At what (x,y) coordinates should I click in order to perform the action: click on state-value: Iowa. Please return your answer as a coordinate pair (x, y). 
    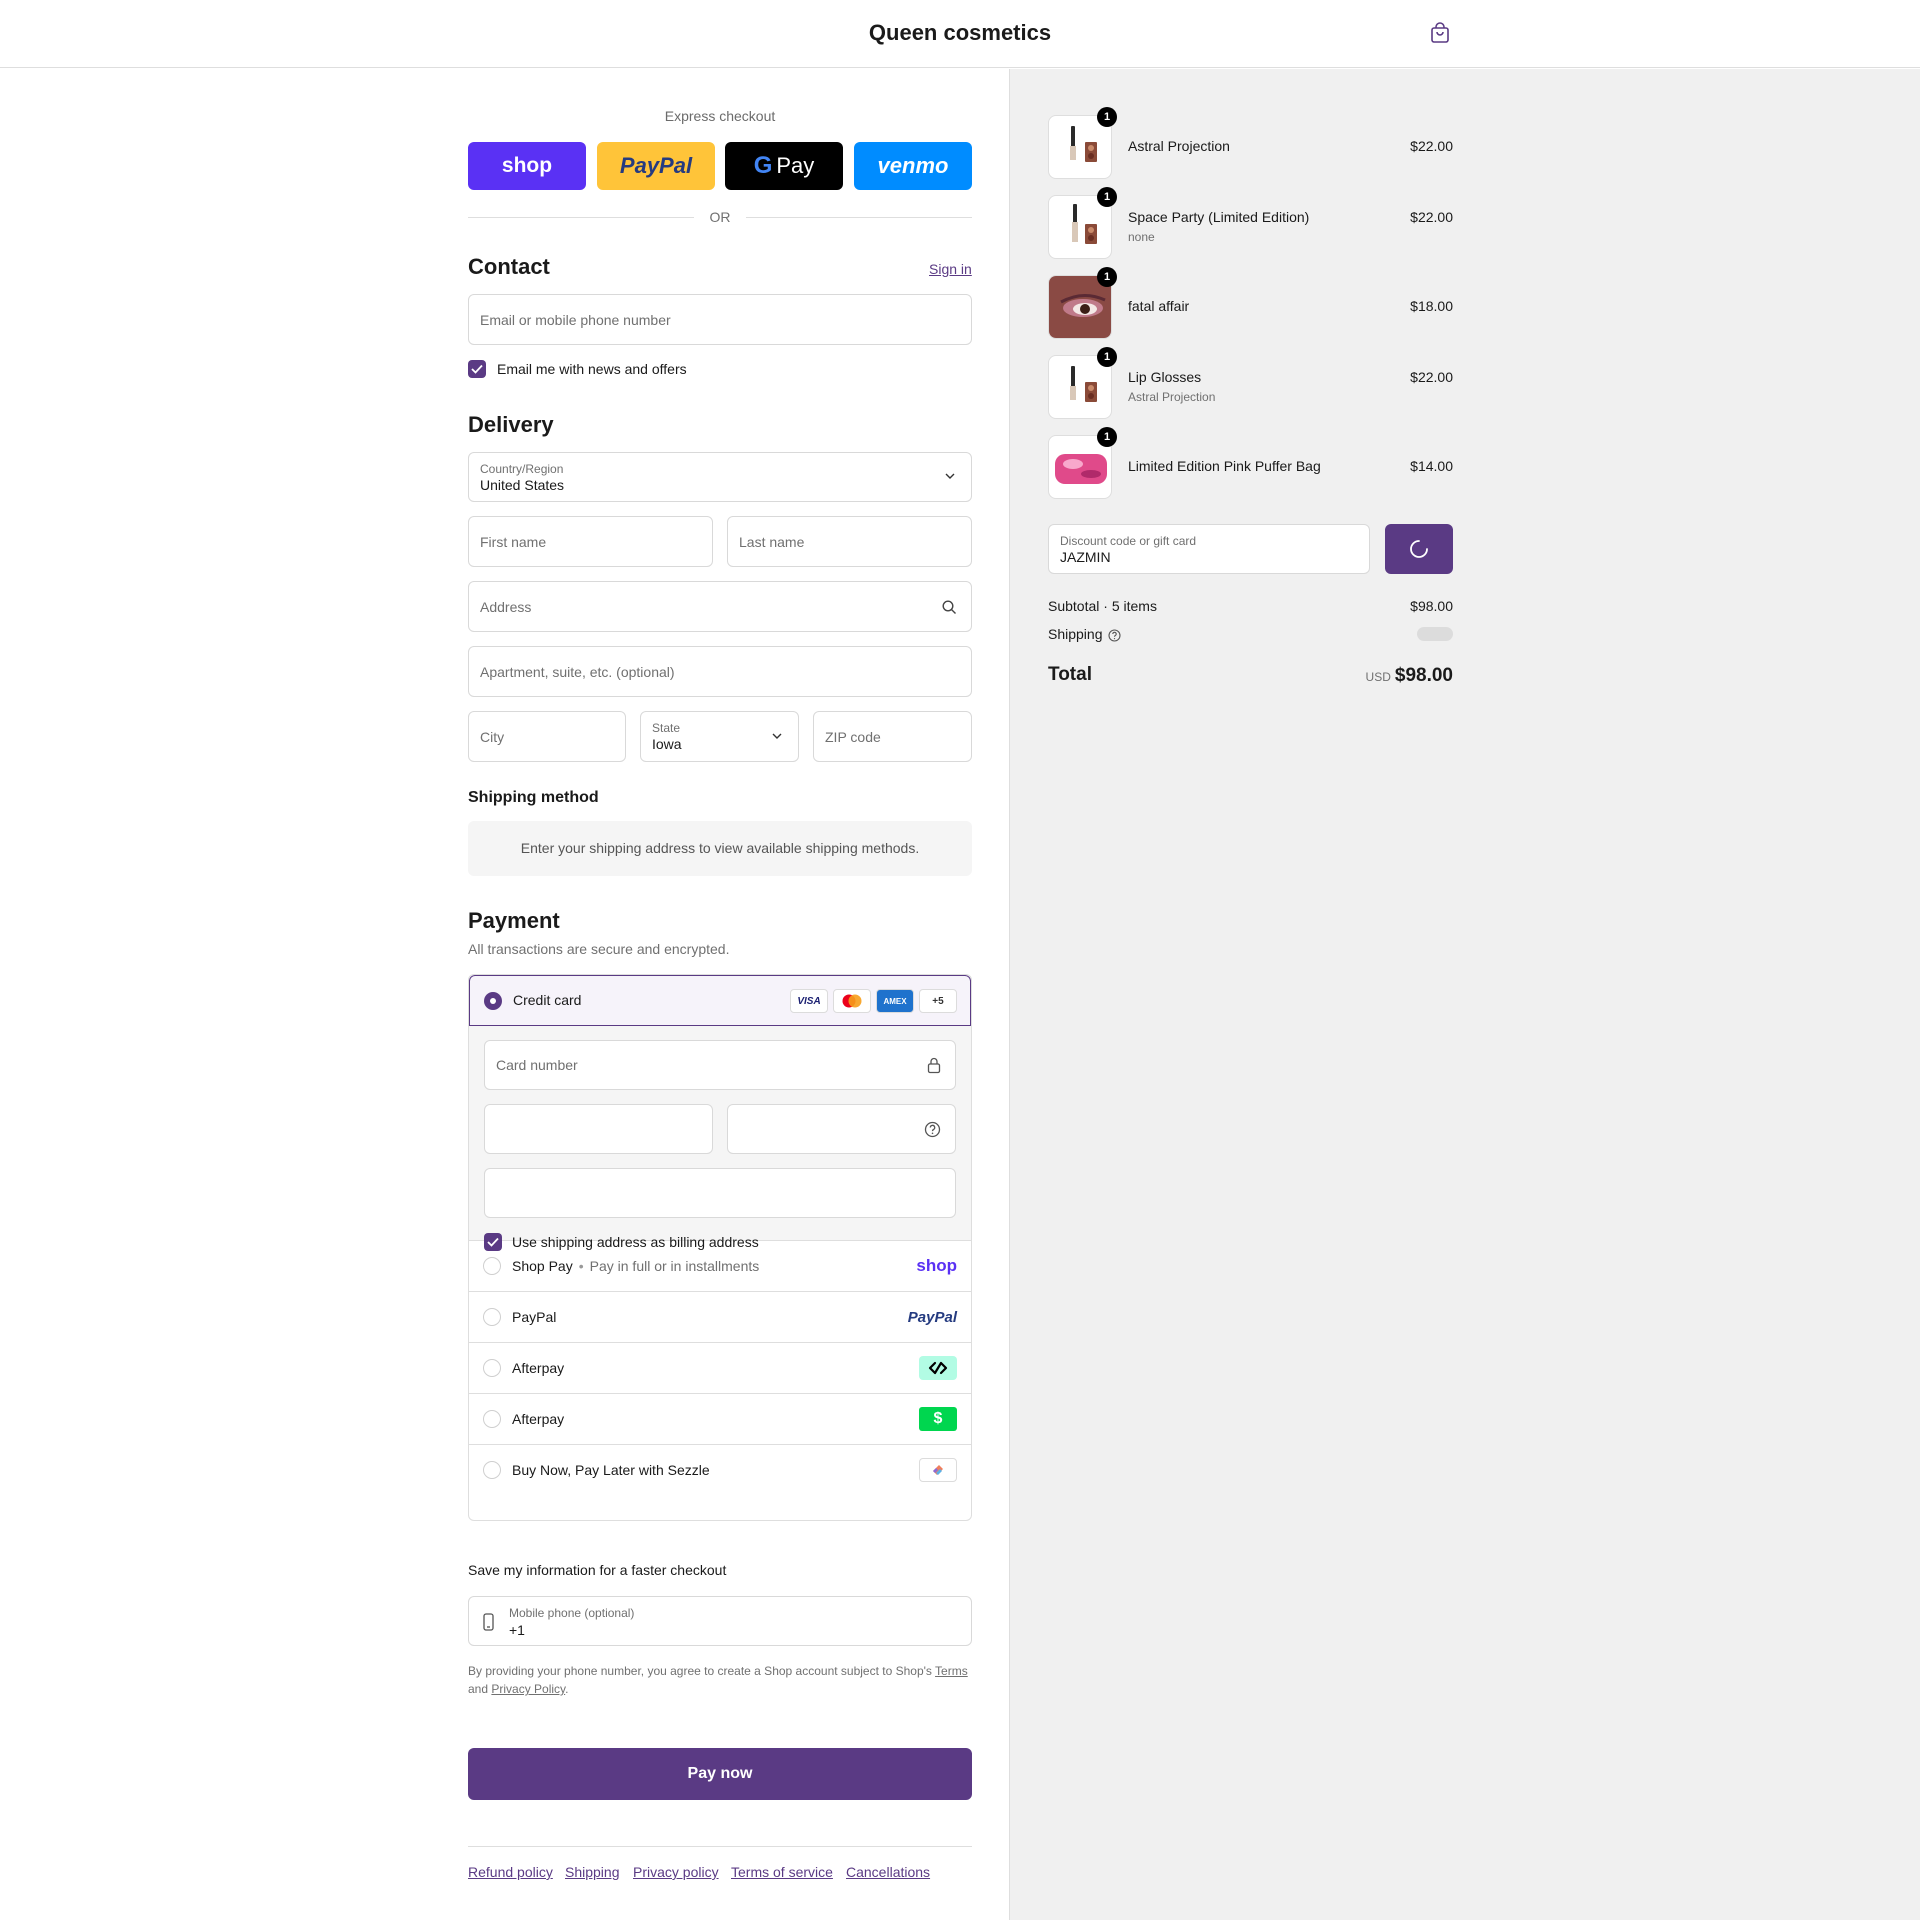
    Looking at the image, I should click on (667, 744).